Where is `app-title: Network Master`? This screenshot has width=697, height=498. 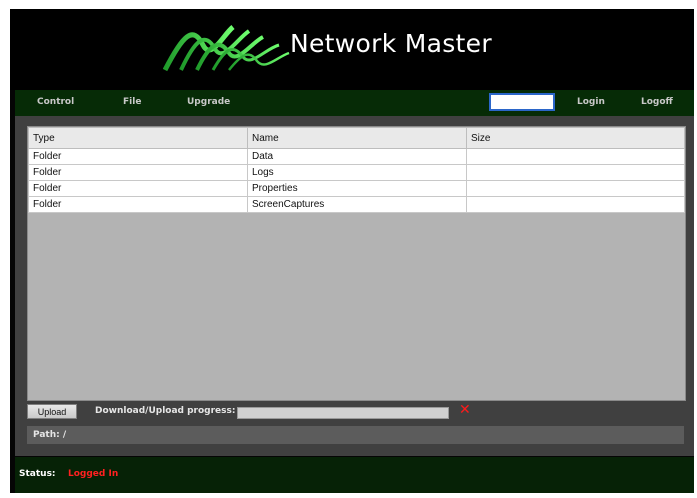
app-title: Network Master is located at coordinates (391, 43).